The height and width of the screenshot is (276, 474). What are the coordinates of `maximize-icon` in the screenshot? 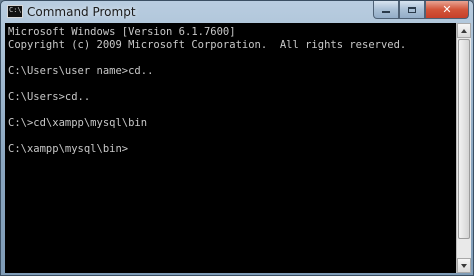 It's located at (412, 9).